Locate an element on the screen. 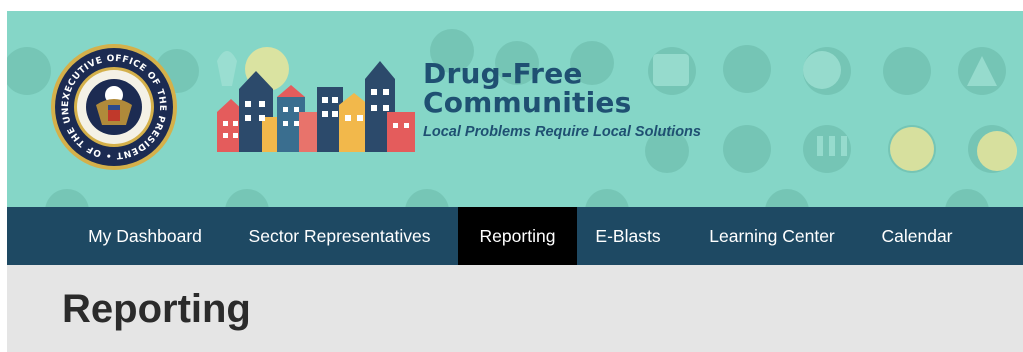 Image resolution: width=1023 pixels, height=352 pixels. nav-item-calendar: Calendar is located at coordinates (917, 236).